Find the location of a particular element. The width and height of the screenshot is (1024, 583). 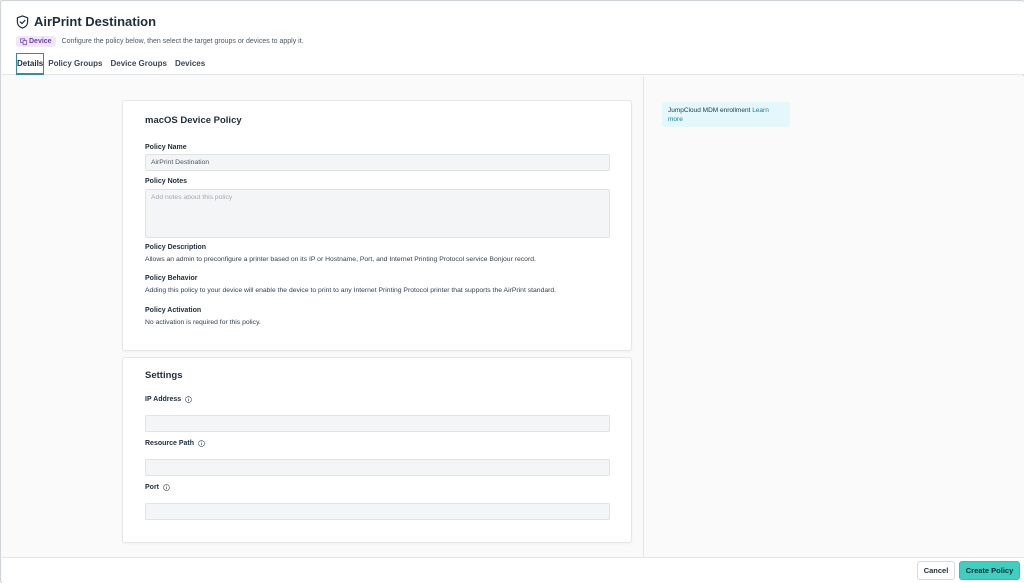

shield-icon is located at coordinates (22, 21).